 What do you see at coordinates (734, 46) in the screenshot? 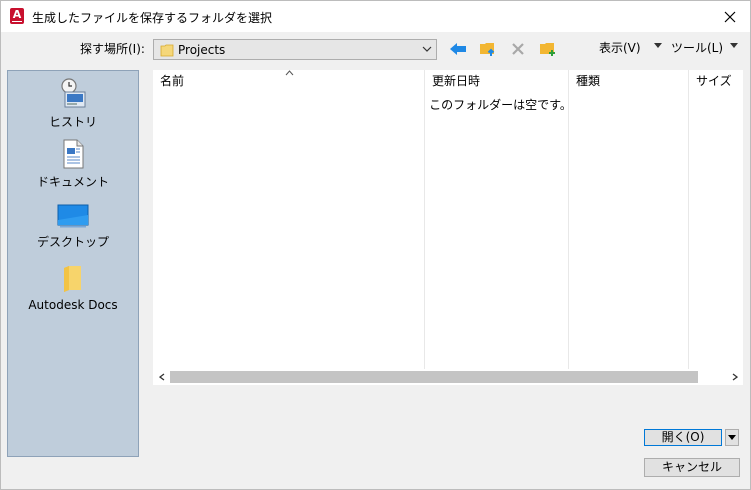
I see `tools-menu-dropdown-icon` at bounding box center [734, 46].